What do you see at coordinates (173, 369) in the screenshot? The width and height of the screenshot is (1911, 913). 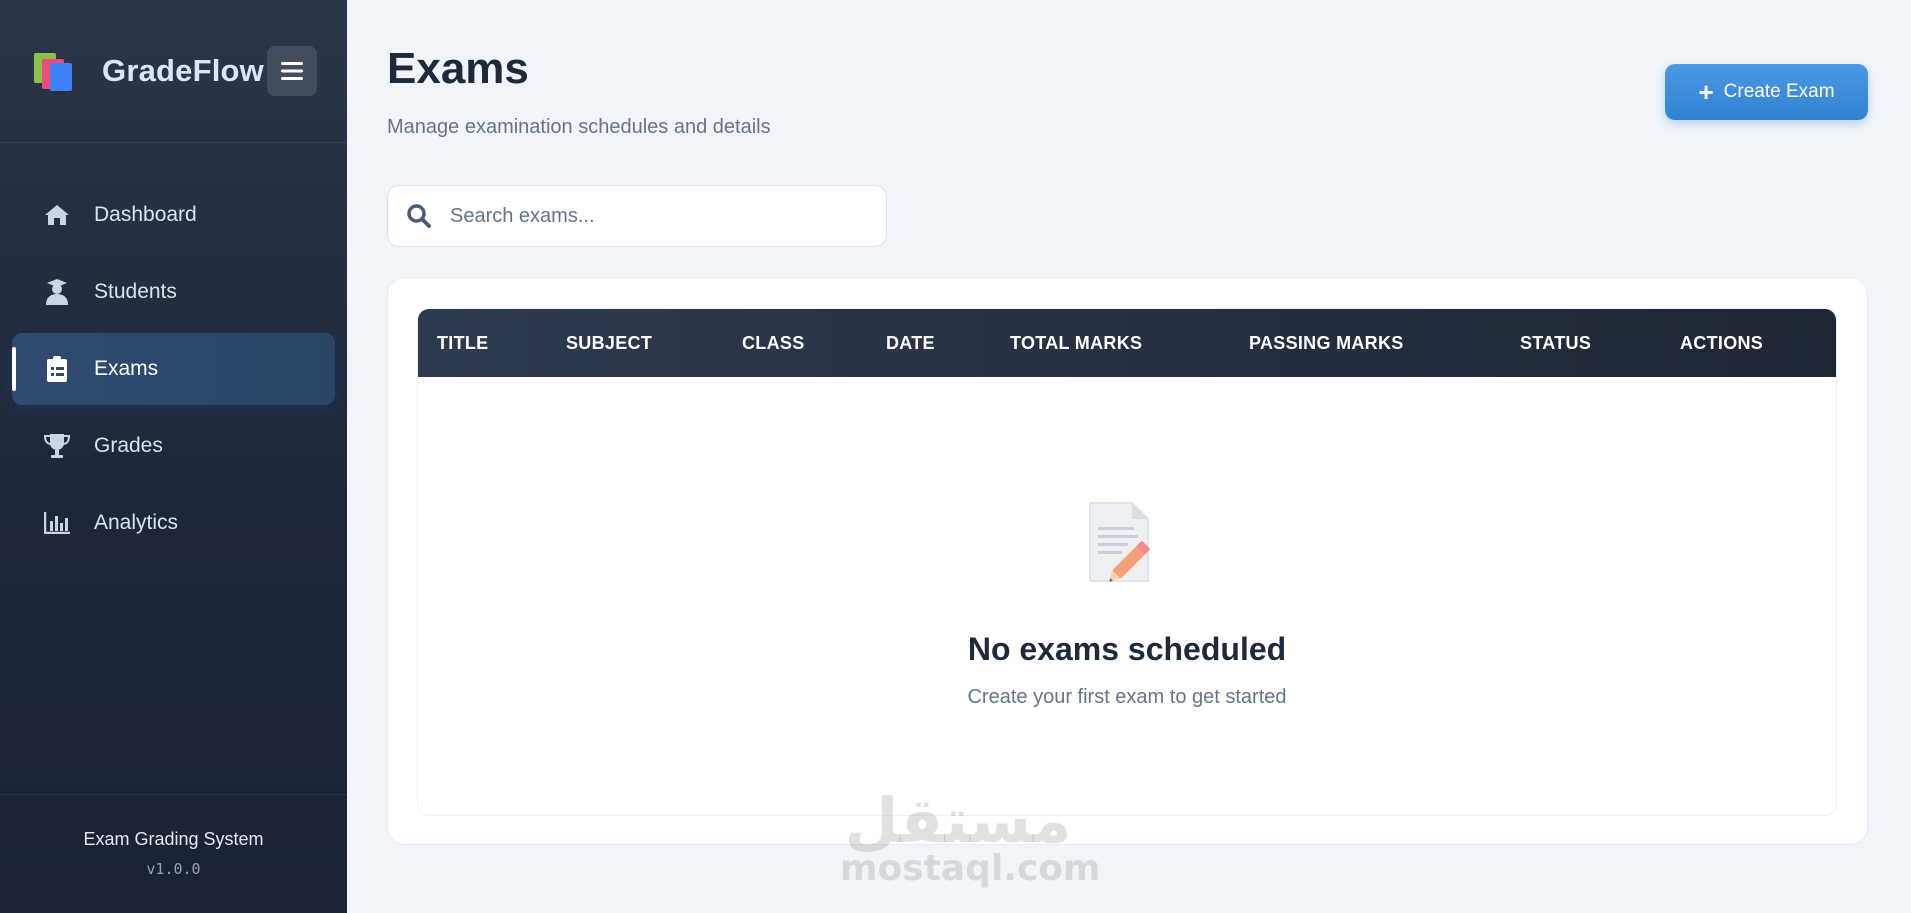 I see `sidebar-item-exams: Exams` at bounding box center [173, 369].